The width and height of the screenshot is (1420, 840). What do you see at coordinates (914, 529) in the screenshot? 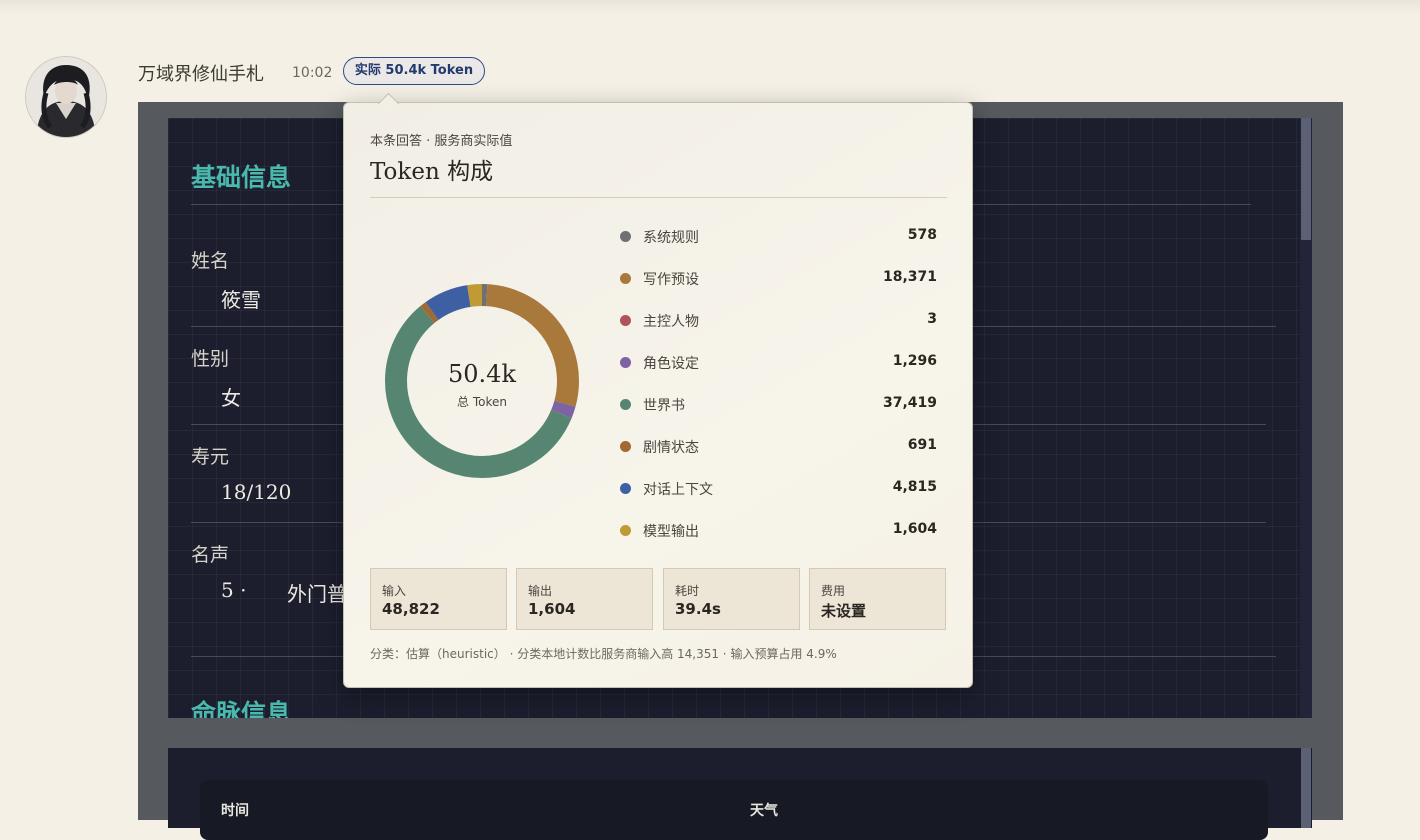
I see `legend-value: 1,604` at bounding box center [914, 529].